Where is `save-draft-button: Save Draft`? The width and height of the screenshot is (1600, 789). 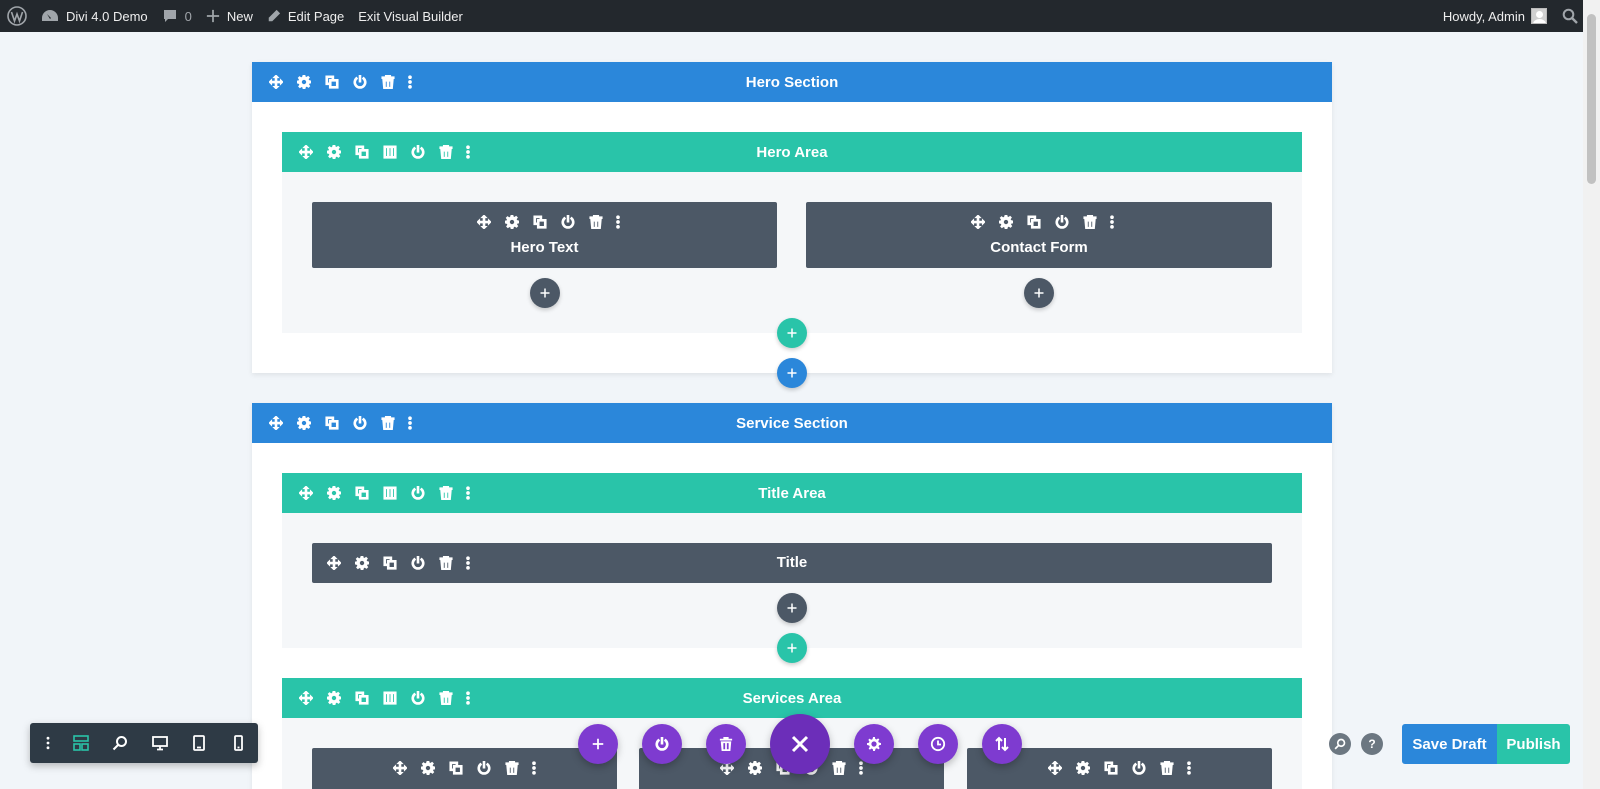 save-draft-button: Save Draft is located at coordinates (1449, 744).